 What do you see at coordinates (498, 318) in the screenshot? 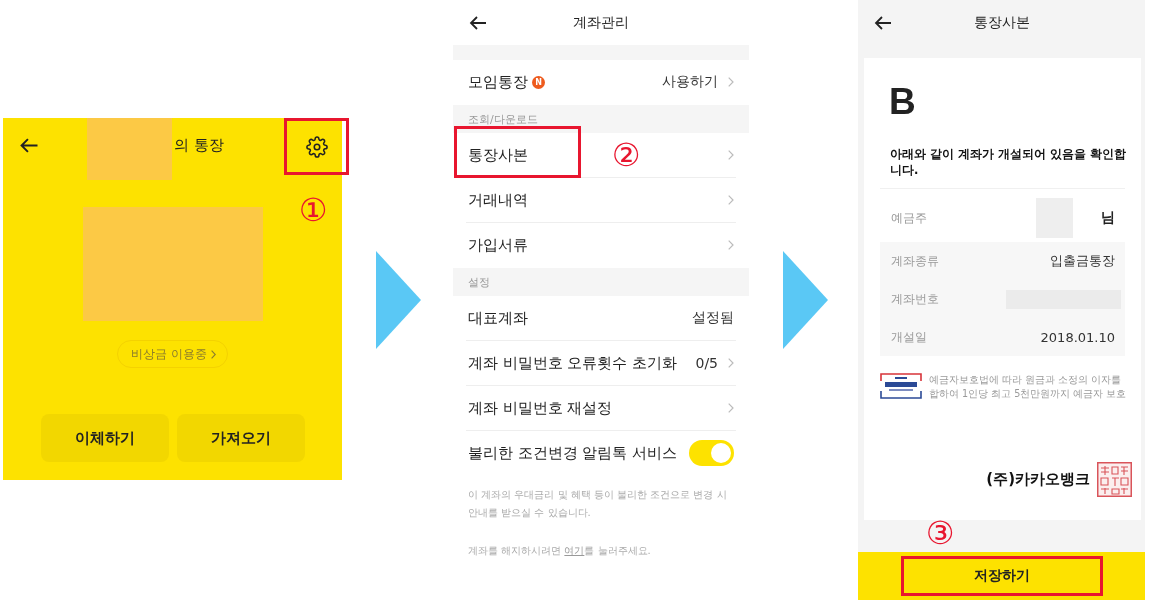
I see `menu-item-label: 대표계좌` at bounding box center [498, 318].